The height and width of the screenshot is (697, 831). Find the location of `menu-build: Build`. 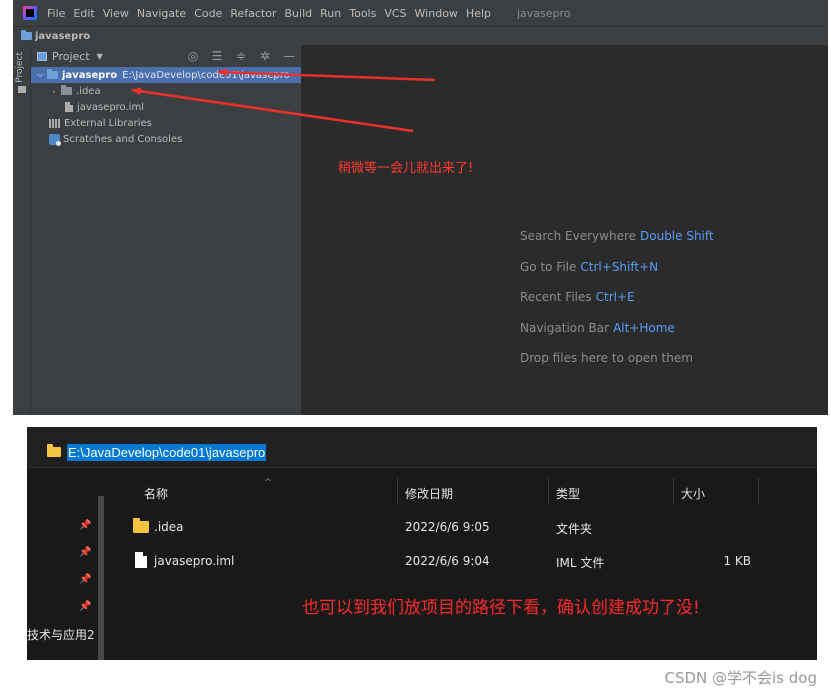

menu-build: Build is located at coordinates (299, 13).